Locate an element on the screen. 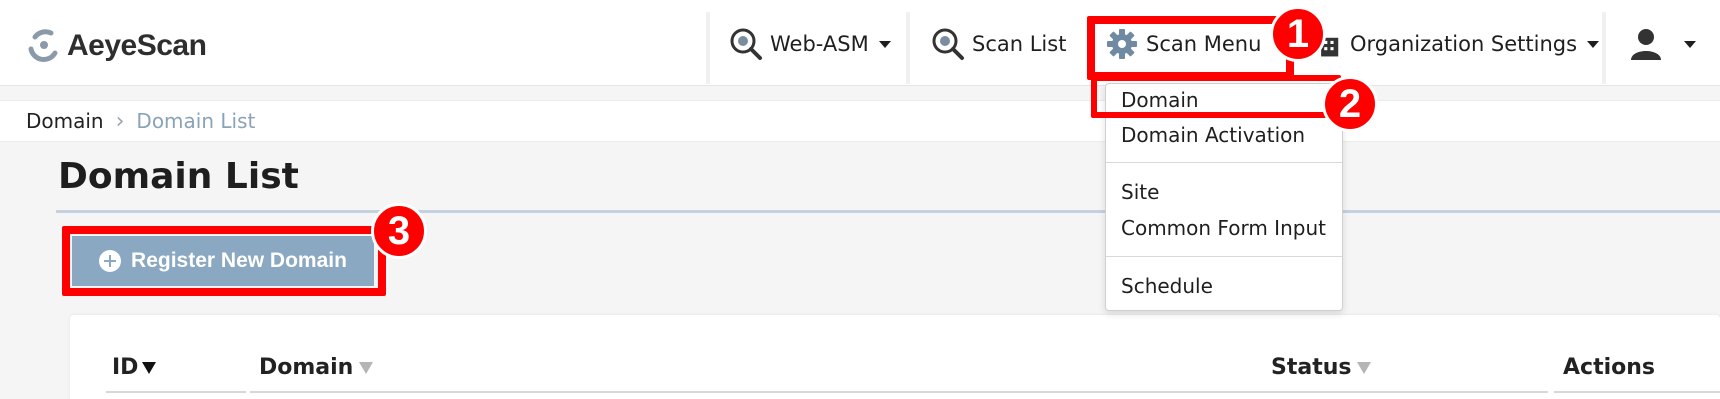 The image size is (1720, 399). menu-item-schedule: Schedule is located at coordinates (1167, 286).